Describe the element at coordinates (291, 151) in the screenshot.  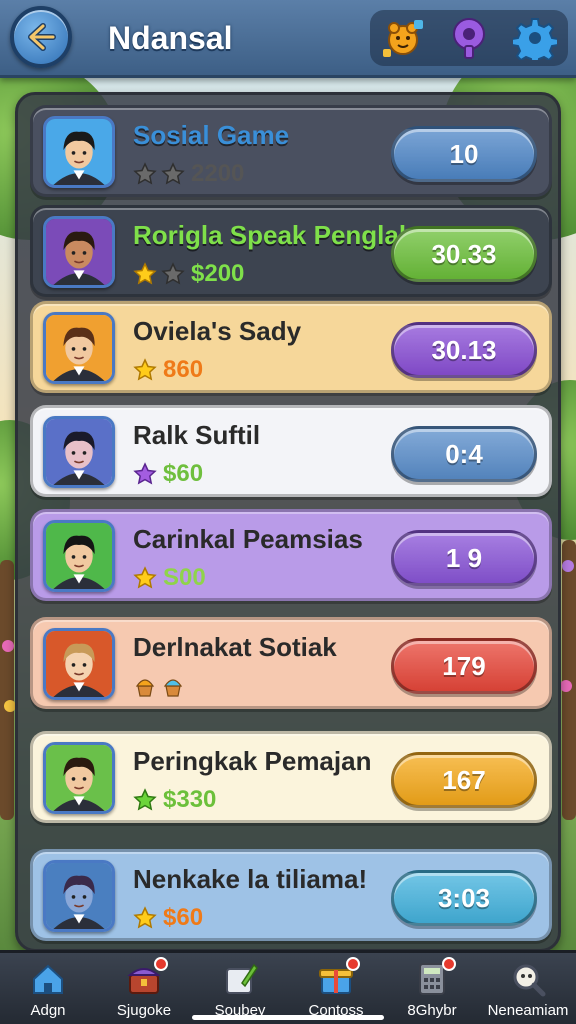
I see `leaderboard-row: Sosial Game 2200 10` at that location.